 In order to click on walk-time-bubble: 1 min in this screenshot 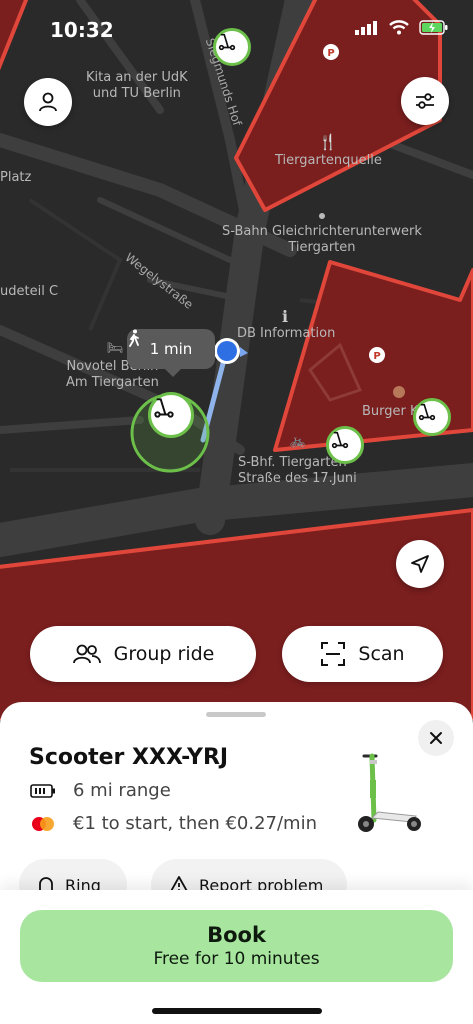, I will do `click(171, 353)`.